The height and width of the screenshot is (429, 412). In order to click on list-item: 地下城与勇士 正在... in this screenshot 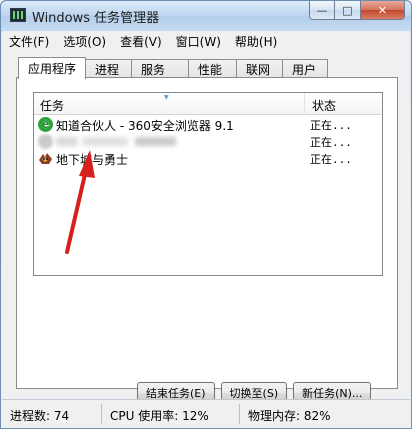, I will do `click(208, 158)`.